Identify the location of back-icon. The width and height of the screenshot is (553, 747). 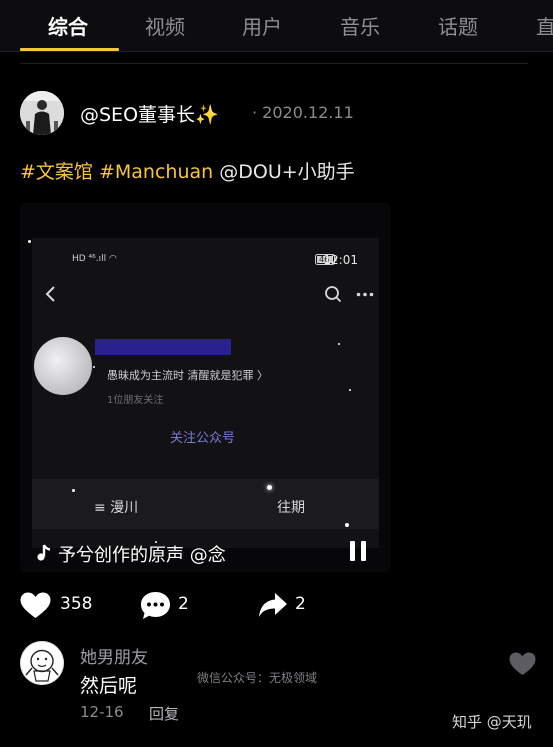
(50, 294).